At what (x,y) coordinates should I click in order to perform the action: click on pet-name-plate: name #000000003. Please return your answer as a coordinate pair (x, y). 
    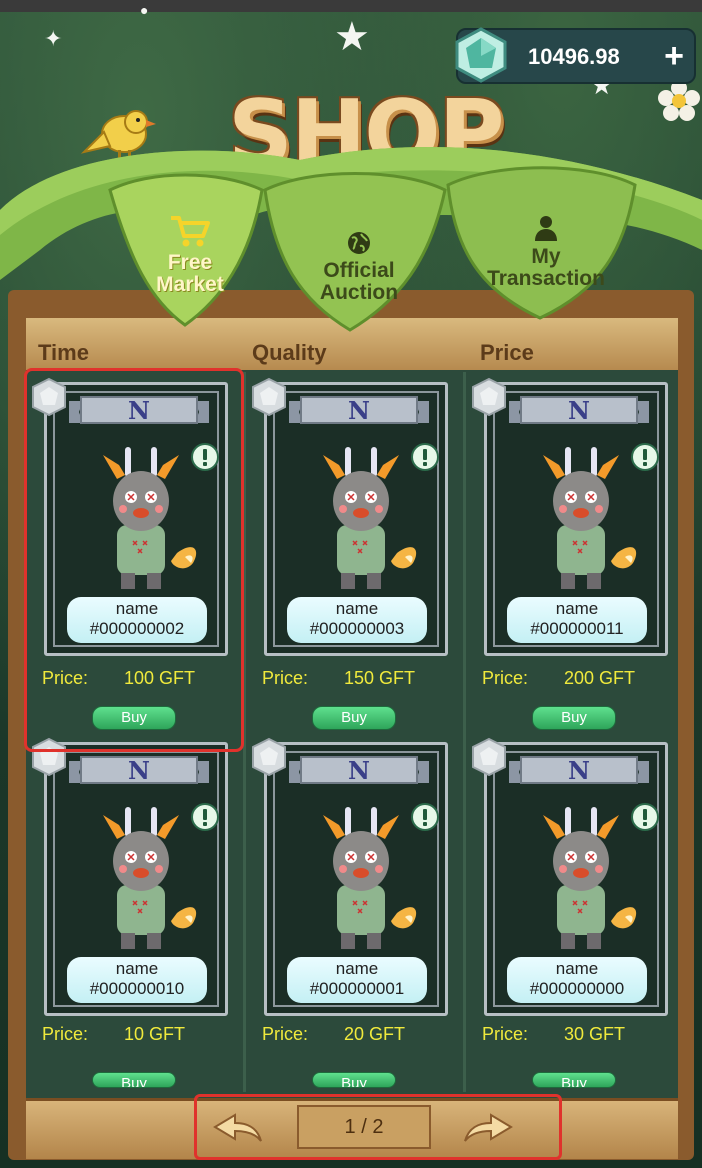
    Looking at the image, I should click on (357, 620).